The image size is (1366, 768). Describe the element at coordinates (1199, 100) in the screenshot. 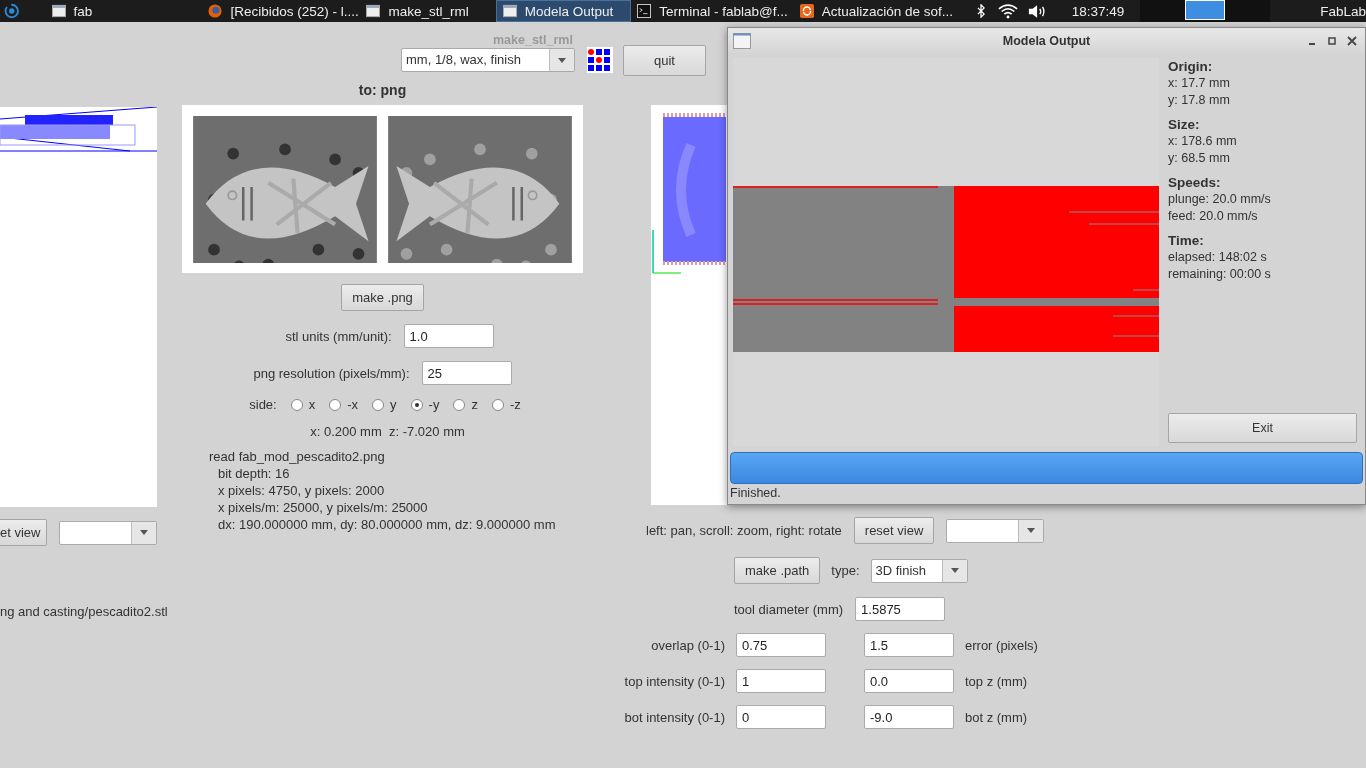

I see `info-line: y: 17.8 mm` at that location.